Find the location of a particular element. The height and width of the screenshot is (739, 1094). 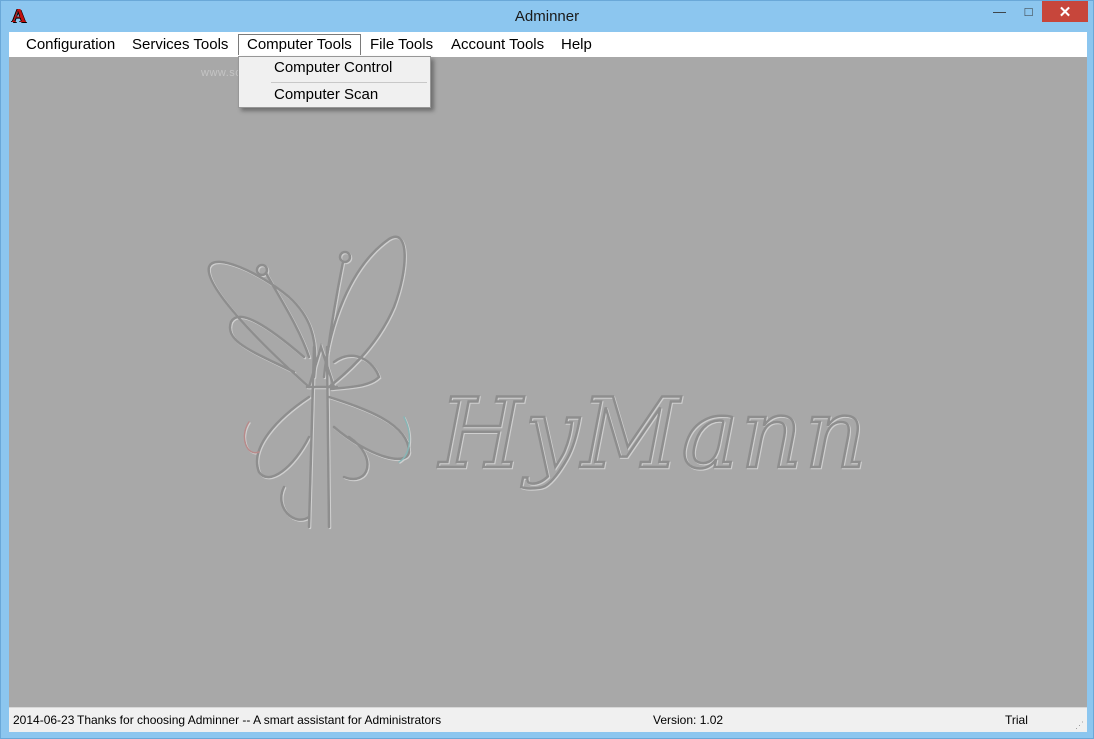

status-license: Trial is located at coordinates (1016, 720).